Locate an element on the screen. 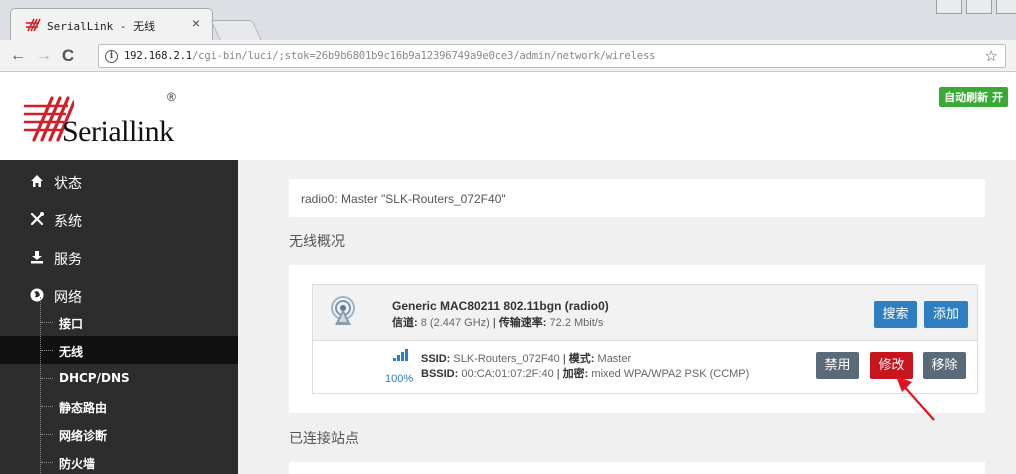 This screenshot has height=474, width=1016. maximize-button is located at coordinates (979, 7).